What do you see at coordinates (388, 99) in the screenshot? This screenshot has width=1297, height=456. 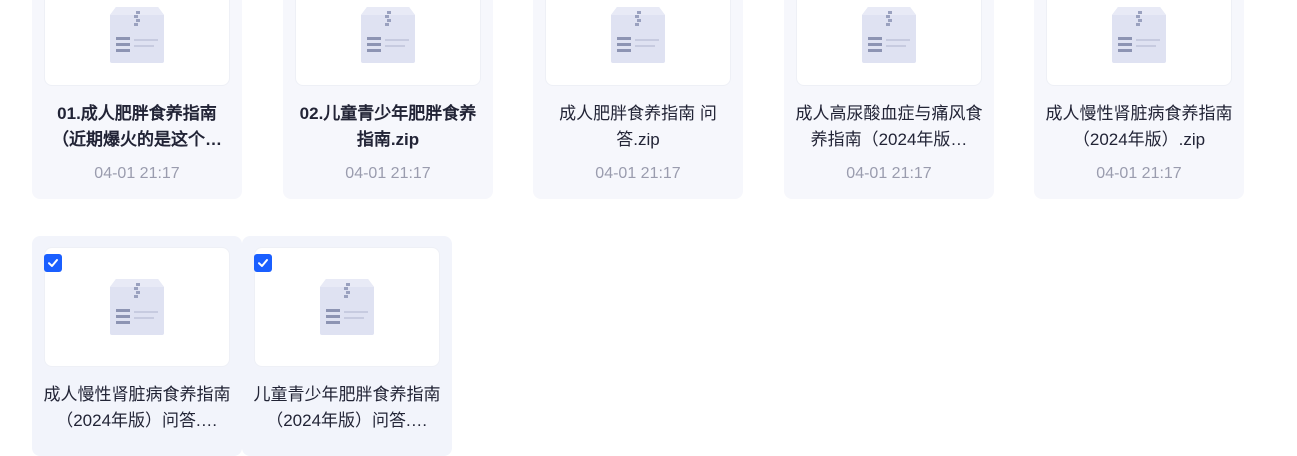 I see `file-card: 02.儿童青少年肥胖食养指南.zip 04-01 21:17` at bounding box center [388, 99].